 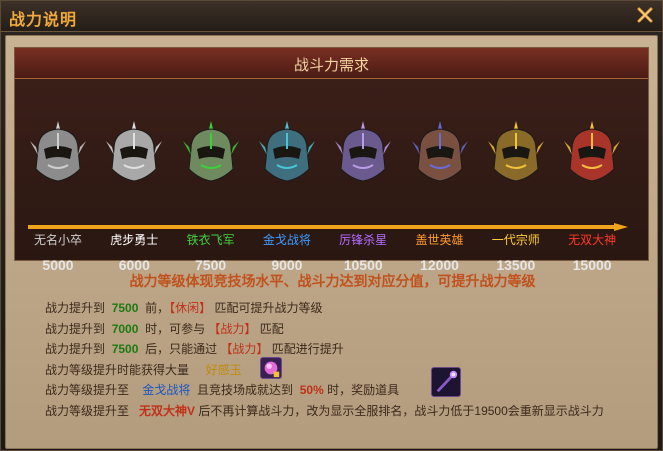 I want to click on rule-line-2: 战力提升到 7000 时，可参与 【战力】 匹配, so click(x=164, y=328).